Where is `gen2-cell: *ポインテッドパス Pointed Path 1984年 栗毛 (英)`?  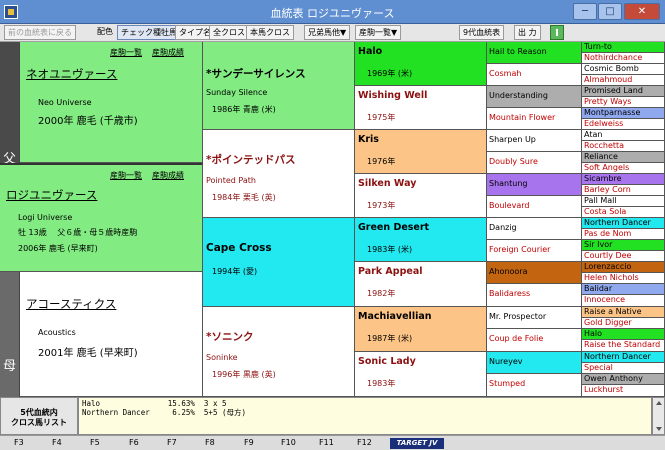 gen2-cell: *ポインテッドパス Pointed Path 1984年 栗毛 (英) is located at coordinates (279, 174).